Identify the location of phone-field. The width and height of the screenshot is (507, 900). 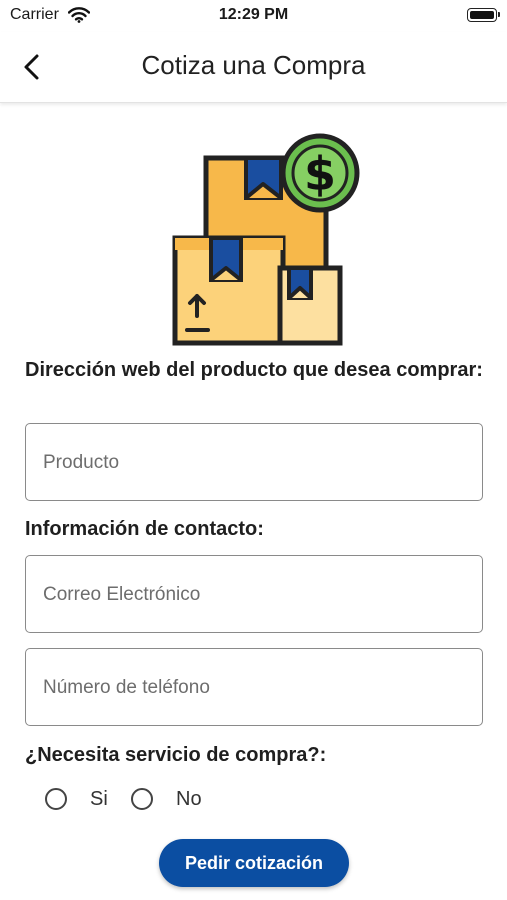
(254, 687).